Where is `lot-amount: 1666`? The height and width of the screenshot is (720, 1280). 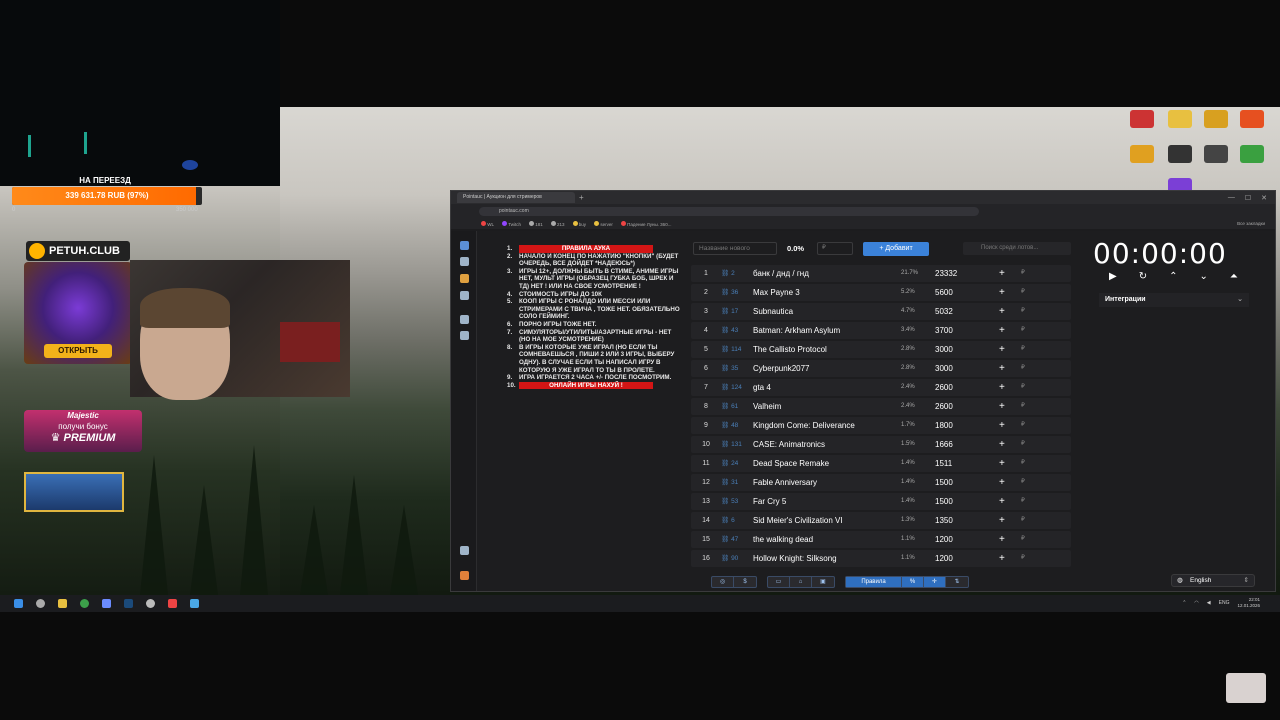
lot-amount: 1666 is located at coordinates (944, 444).